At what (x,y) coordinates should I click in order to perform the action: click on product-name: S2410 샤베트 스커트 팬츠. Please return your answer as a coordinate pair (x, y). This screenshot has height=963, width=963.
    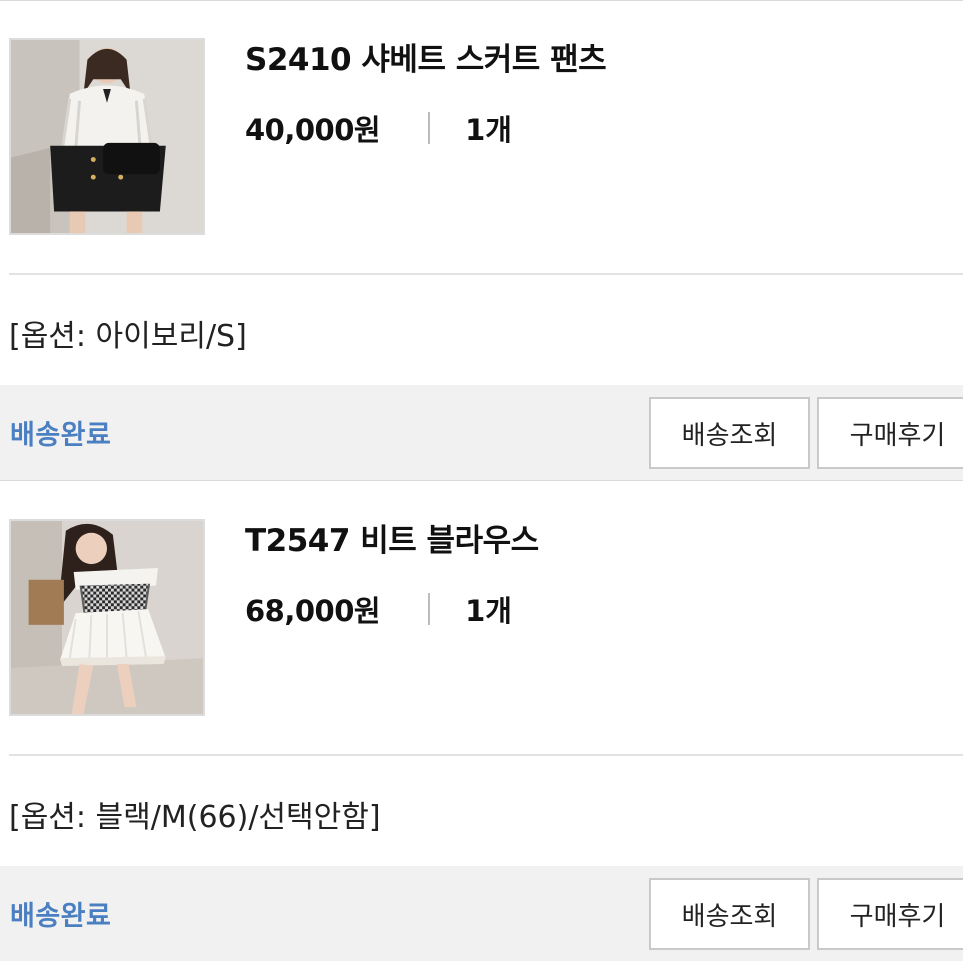
    Looking at the image, I should click on (426, 56).